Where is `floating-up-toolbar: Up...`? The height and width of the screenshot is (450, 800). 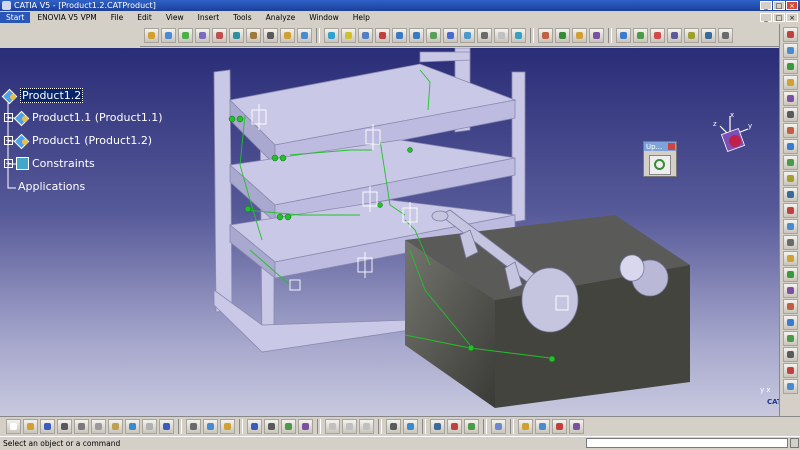
floating-up-toolbar: Up... is located at coordinates (660, 159).